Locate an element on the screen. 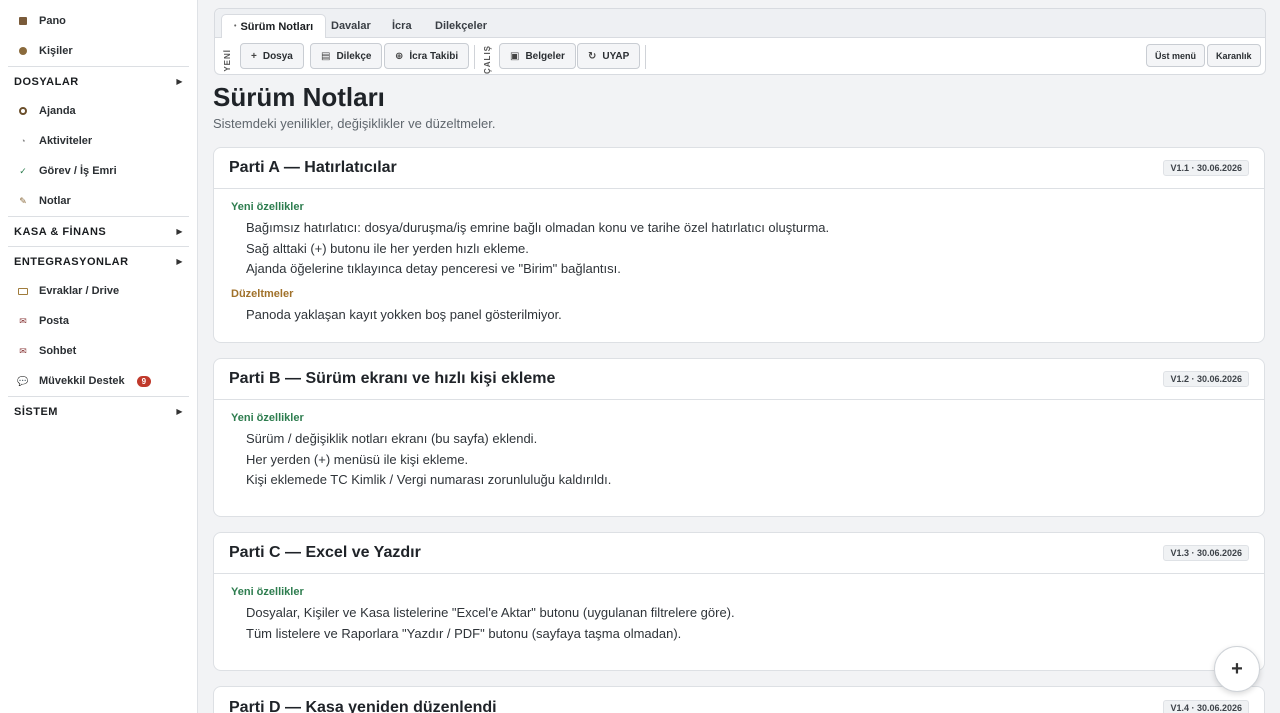  new-dosya-button: + Dosya is located at coordinates (272, 56).